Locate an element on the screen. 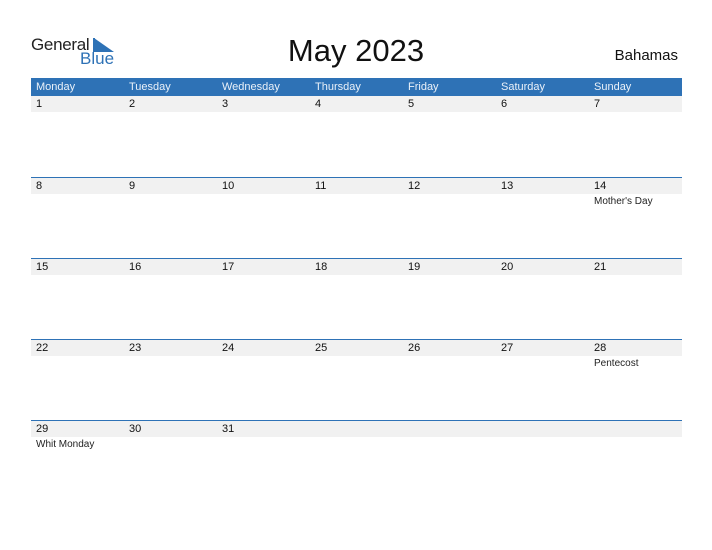  date-band: 8 9 10 11 12 13 14 is located at coordinates (356, 186).